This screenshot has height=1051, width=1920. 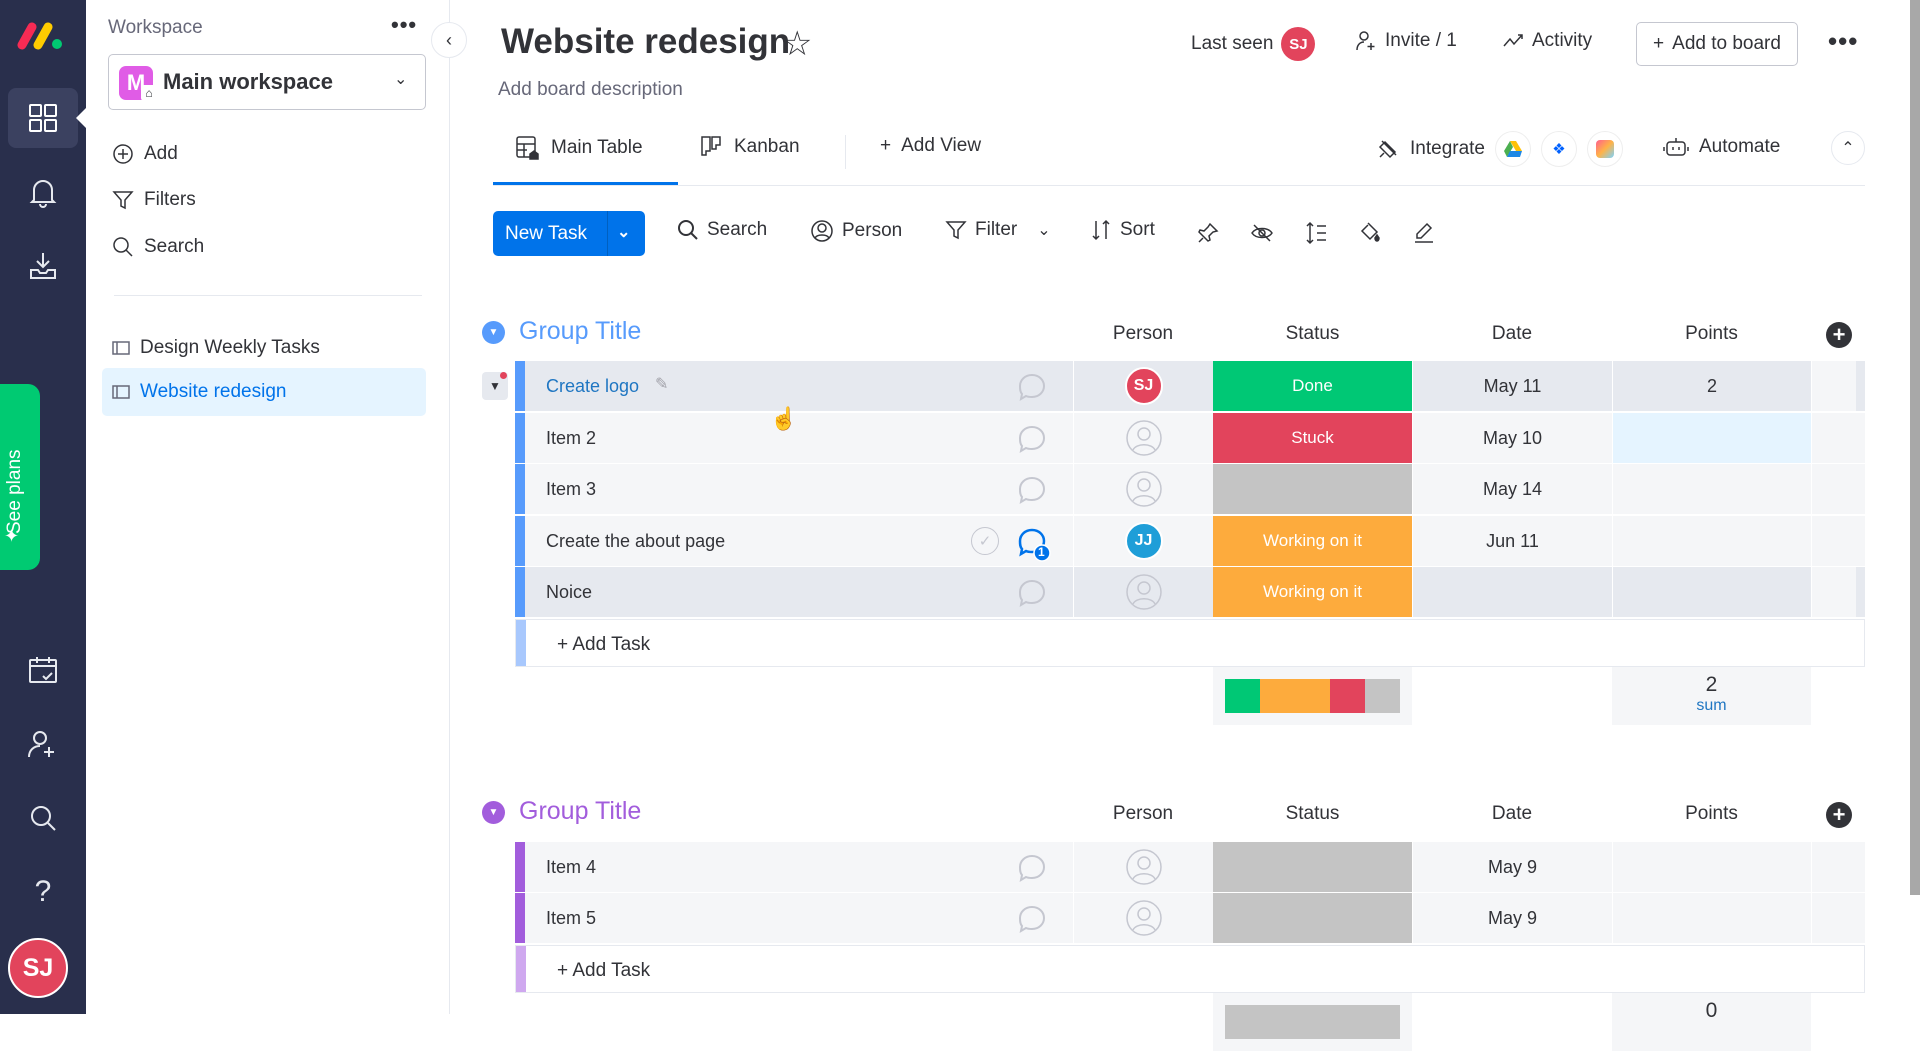 What do you see at coordinates (569, 592) in the screenshot?
I see `item-name: Noice` at bounding box center [569, 592].